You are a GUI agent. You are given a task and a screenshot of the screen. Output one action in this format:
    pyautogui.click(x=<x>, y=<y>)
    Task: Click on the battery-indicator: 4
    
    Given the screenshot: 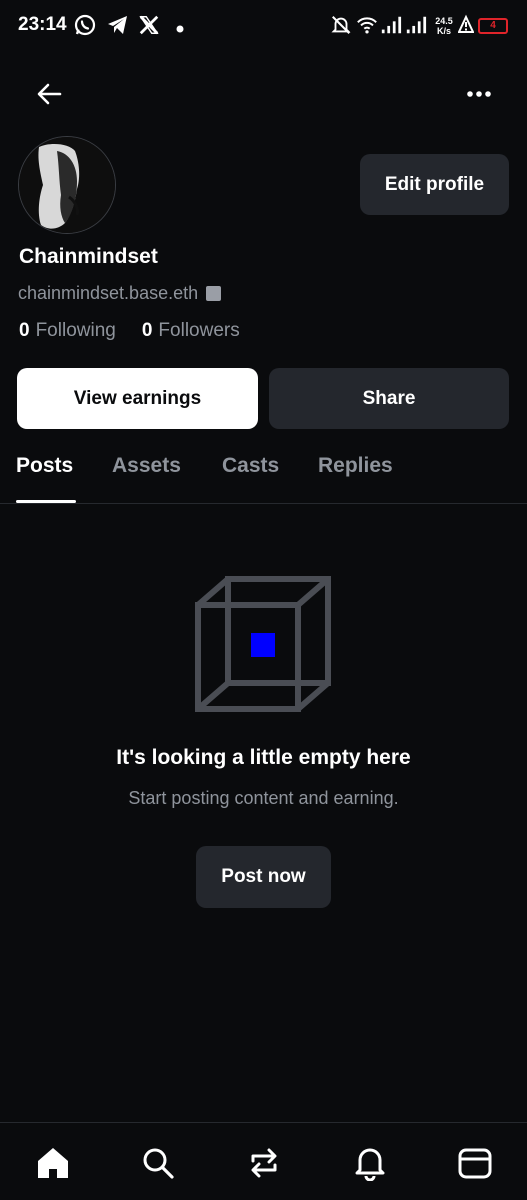 What is the action you would take?
    pyautogui.click(x=493, y=26)
    